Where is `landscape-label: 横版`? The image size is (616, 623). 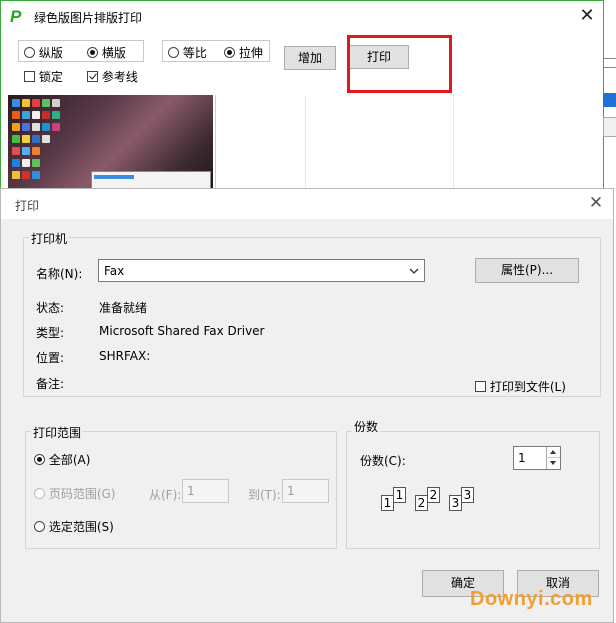 landscape-label: 横版 is located at coordinates (113, 53).